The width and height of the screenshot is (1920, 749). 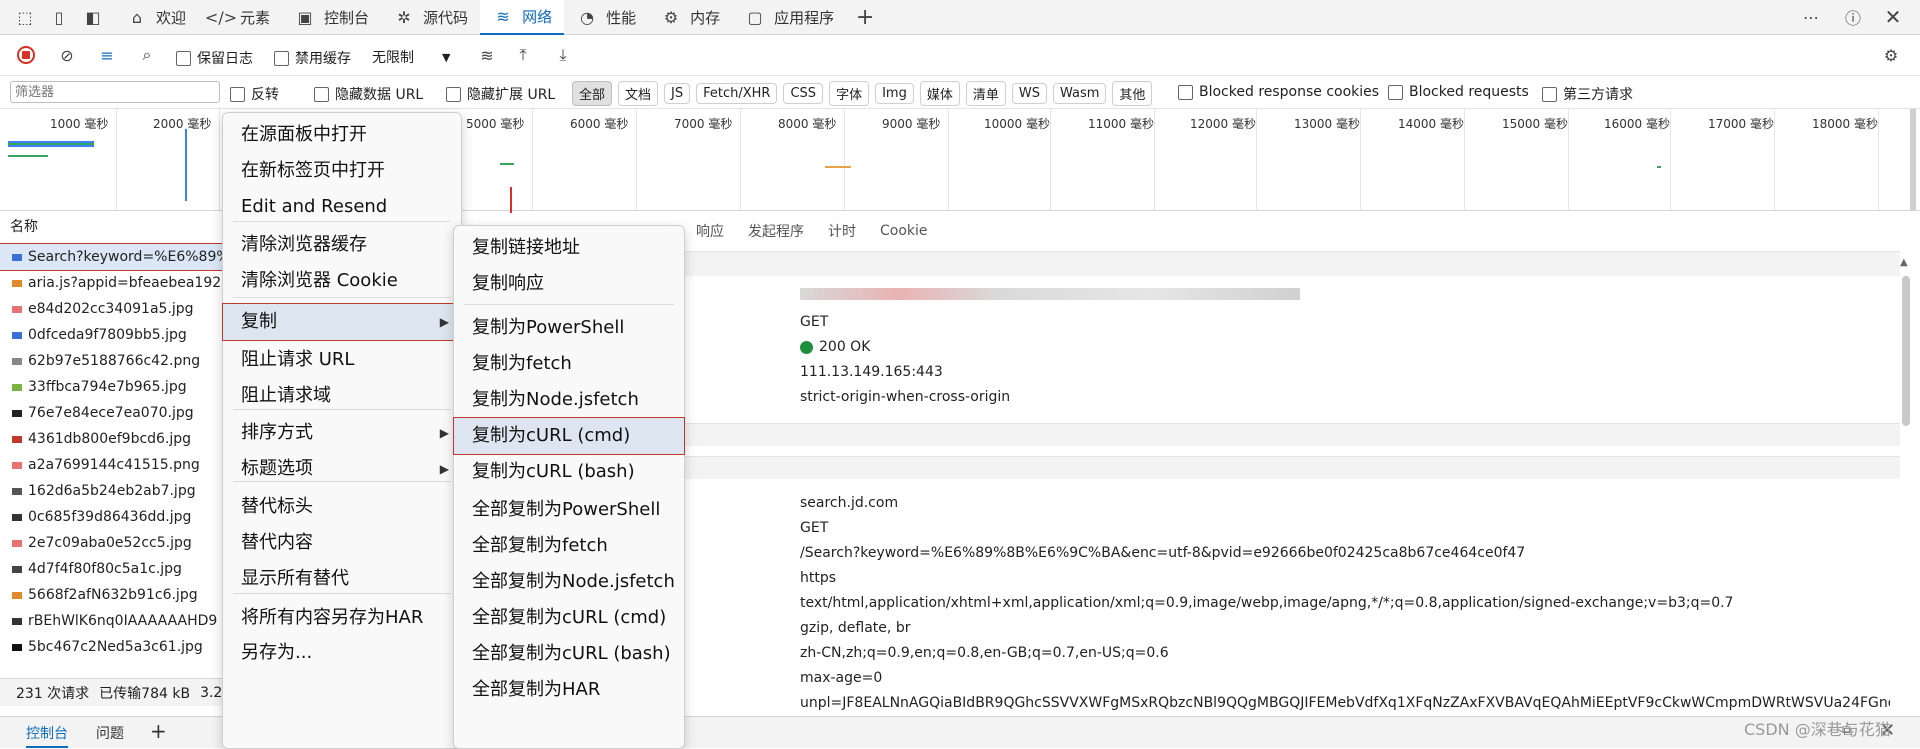 What do you see at coordinates (1132, 93) in the screenshot?
I see `filter-chip-11: 其他` at bounding box center [1132, 93].